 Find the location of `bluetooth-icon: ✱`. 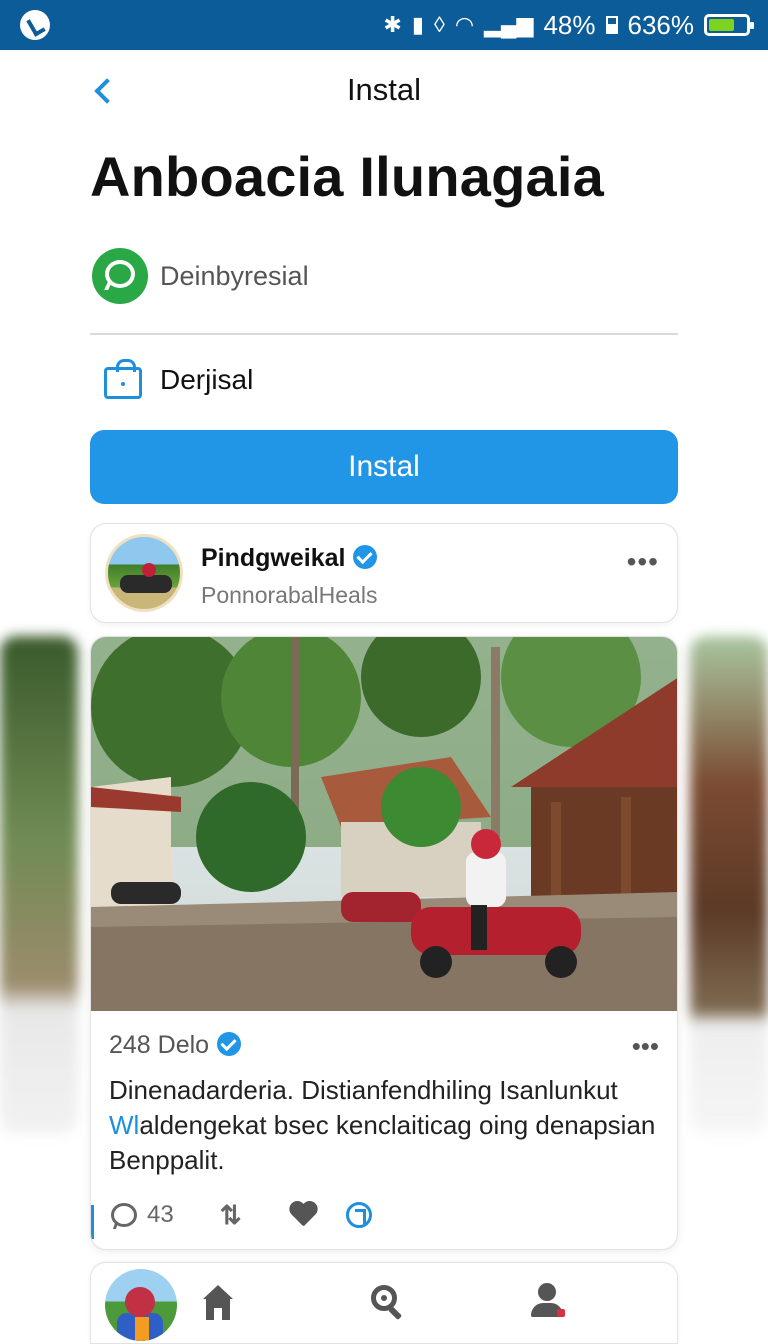

bluetooth-icon: ✱ is located at coordinates (392, 24).